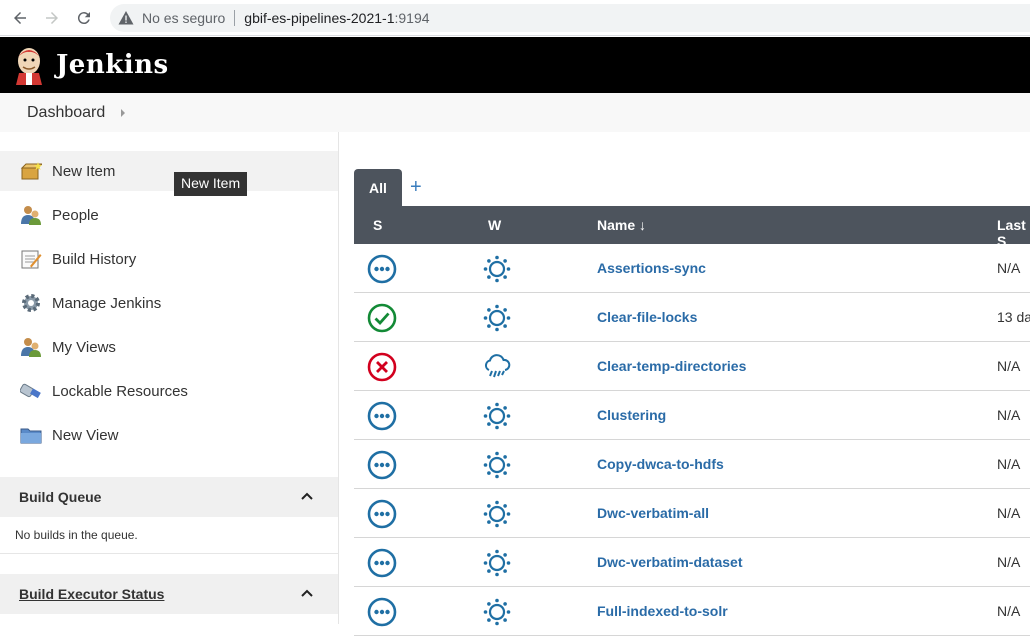 This screenshot has height=636, width=1030. I want to click on table-row: Full-indexed-to-solr N/A, so click(692, 611).